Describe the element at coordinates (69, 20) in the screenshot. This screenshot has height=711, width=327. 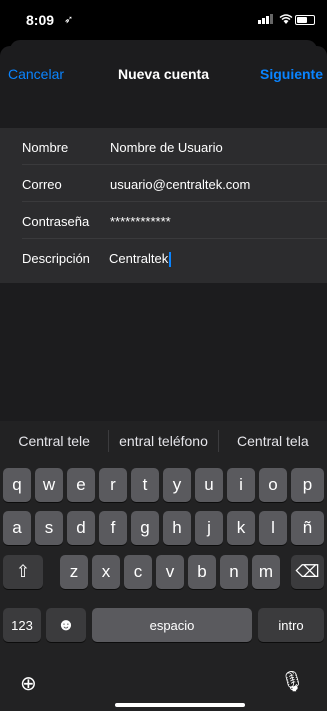
I see `location-arrow-icon: ➶` at that location.